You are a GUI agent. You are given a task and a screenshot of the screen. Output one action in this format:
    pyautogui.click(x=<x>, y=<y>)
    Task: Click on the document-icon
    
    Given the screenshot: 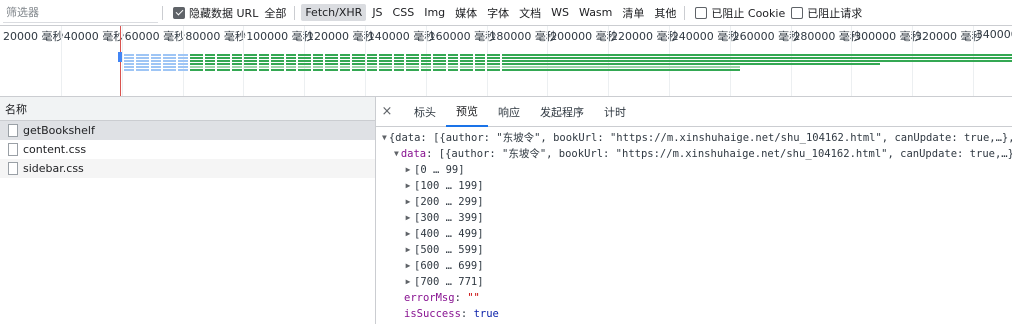 What is the action you would take?
    pyautogui.click(x=13, y=168)
    